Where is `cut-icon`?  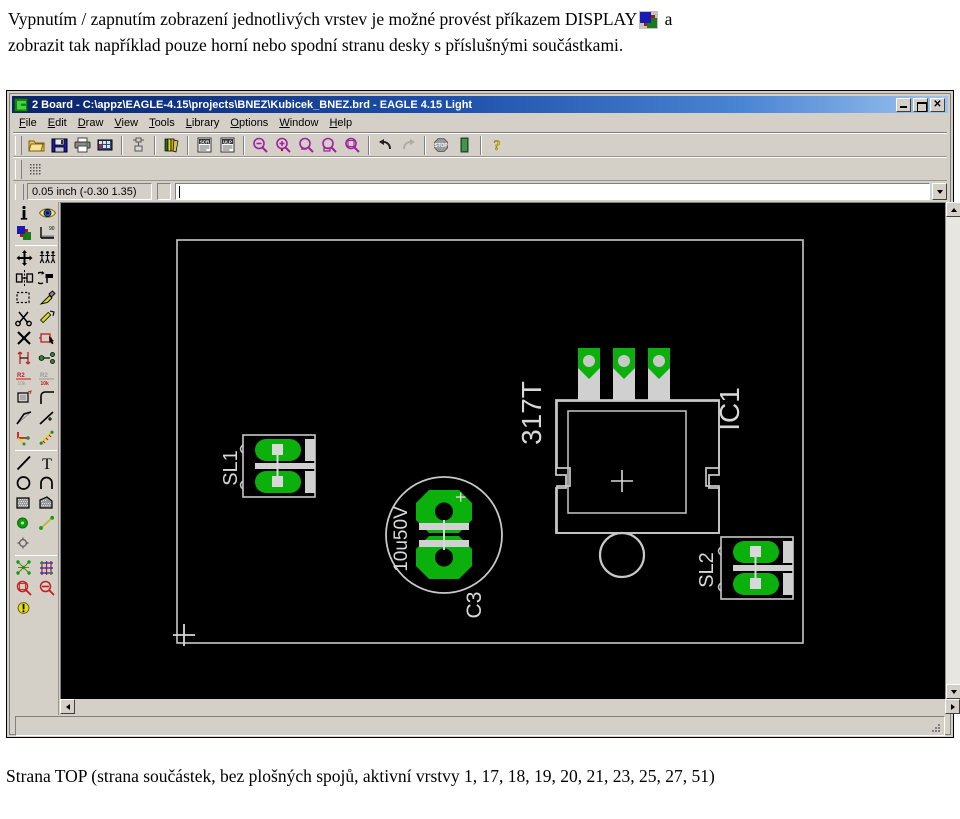 cut-icon is located at coordinates (24, 318).